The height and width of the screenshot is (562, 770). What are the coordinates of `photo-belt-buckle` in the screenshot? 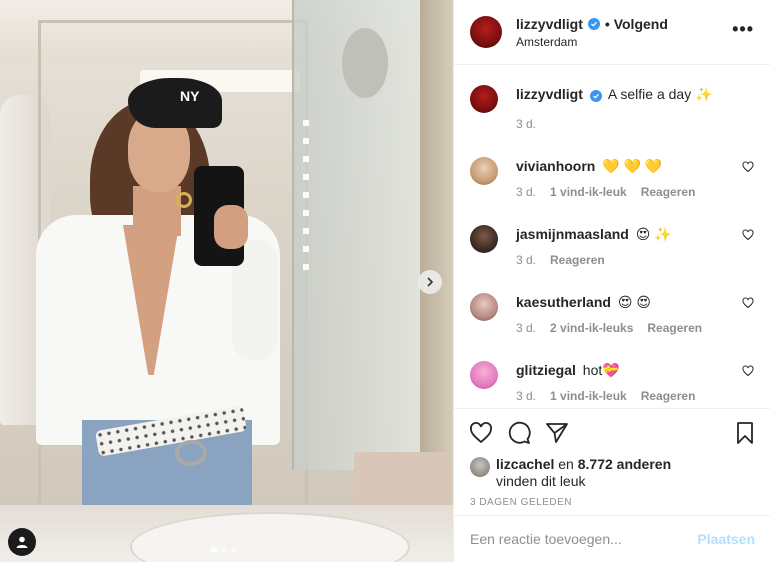 It's located at (191, 453).